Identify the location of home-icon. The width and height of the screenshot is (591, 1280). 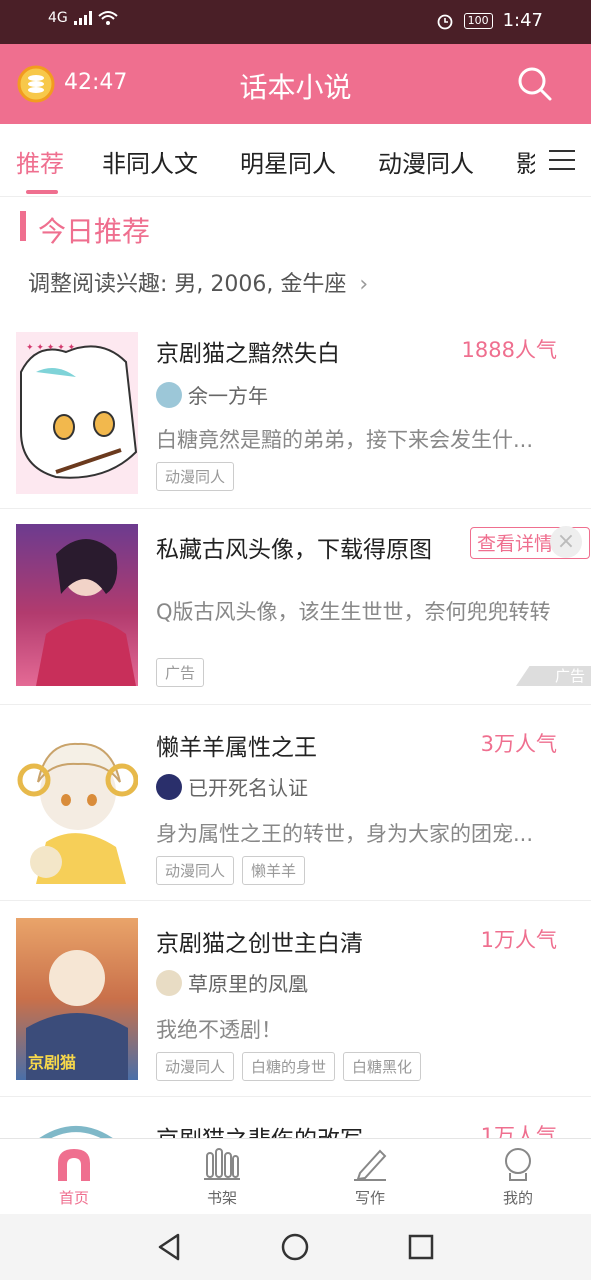
(74, 1165).